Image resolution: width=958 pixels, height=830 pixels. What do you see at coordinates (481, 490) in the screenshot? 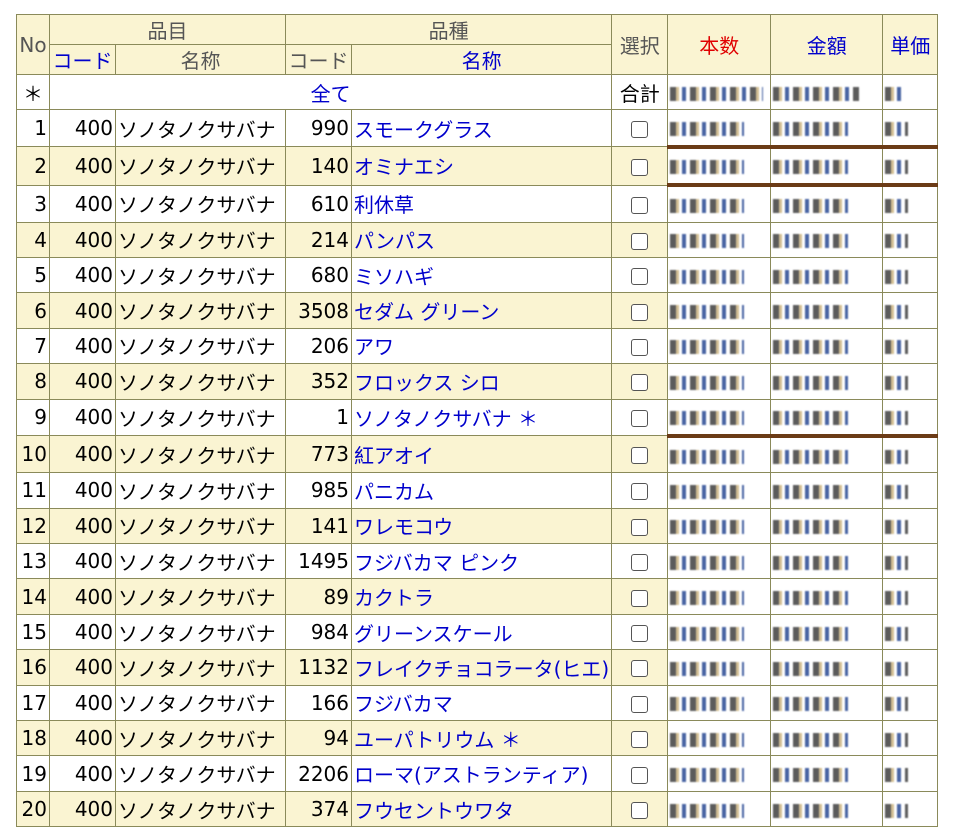
I see `variety-name-link: パニカム` at bounding box center [481, 490].